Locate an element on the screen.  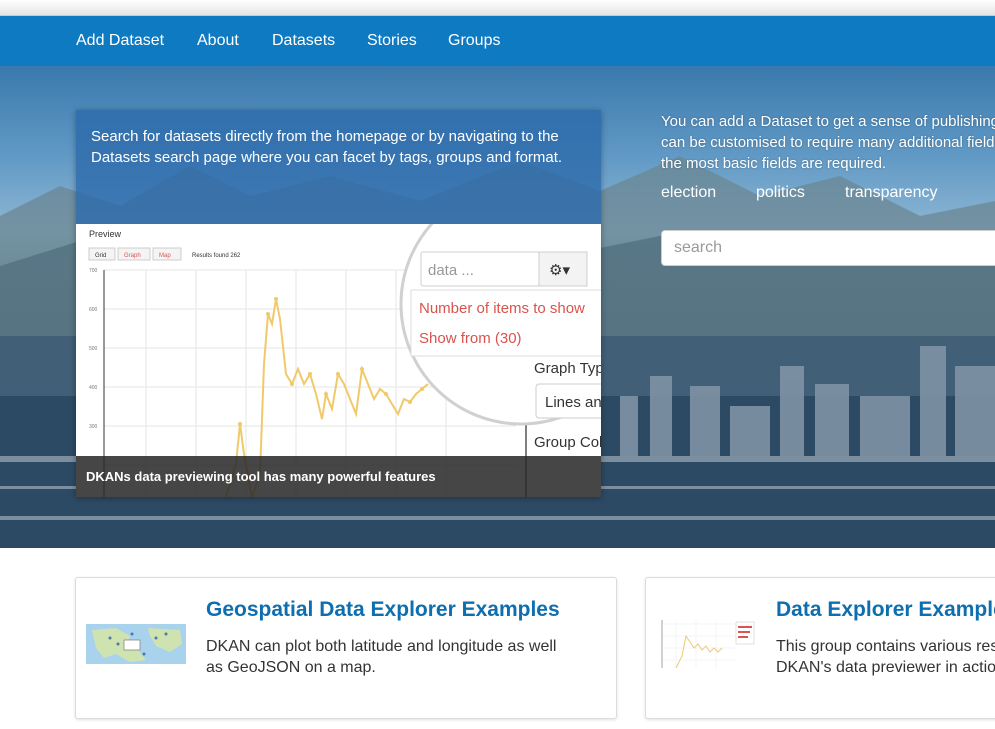
hero-right-line-3: the most basic fields are required. is located at coordinates (774, 163).